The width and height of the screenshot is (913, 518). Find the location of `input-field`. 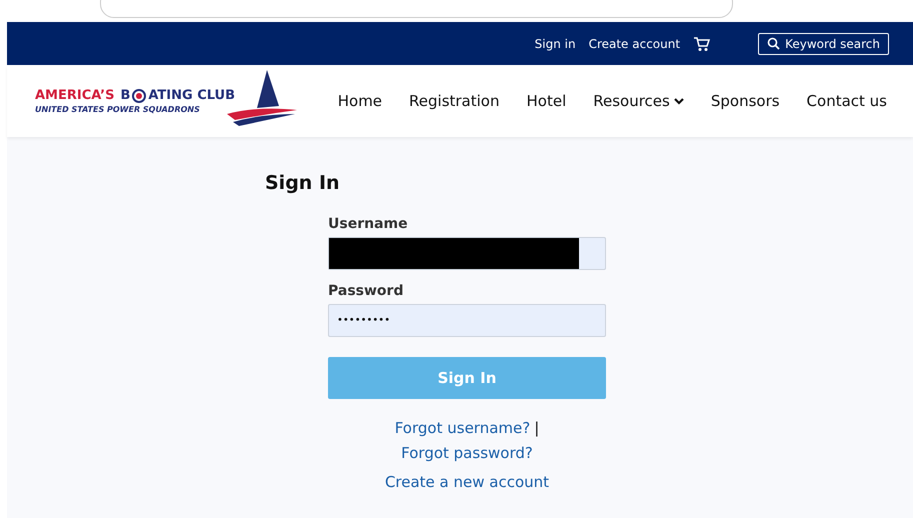

input-field is located at coordinates (467, 253).